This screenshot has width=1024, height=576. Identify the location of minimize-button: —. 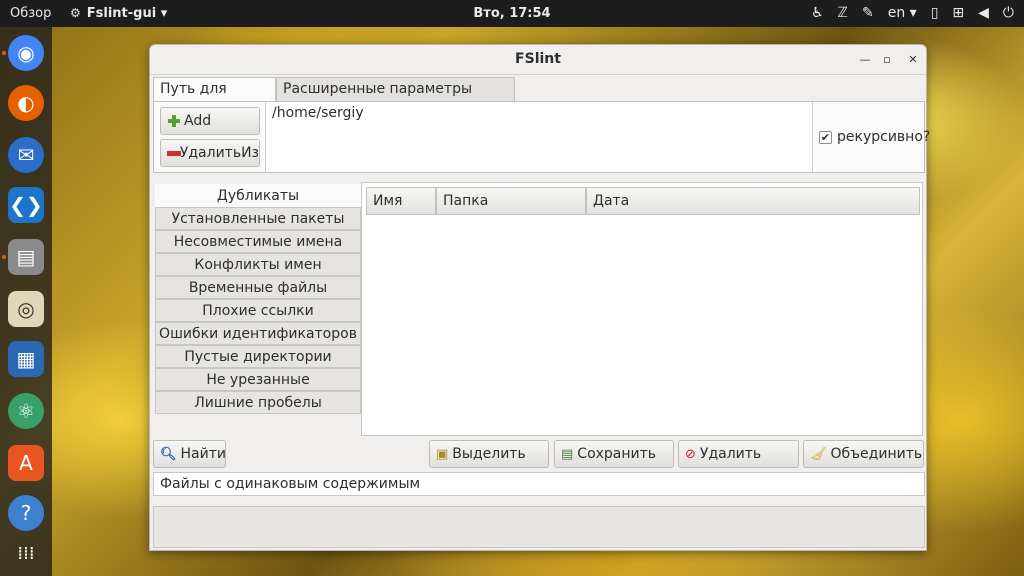
(865, 60).